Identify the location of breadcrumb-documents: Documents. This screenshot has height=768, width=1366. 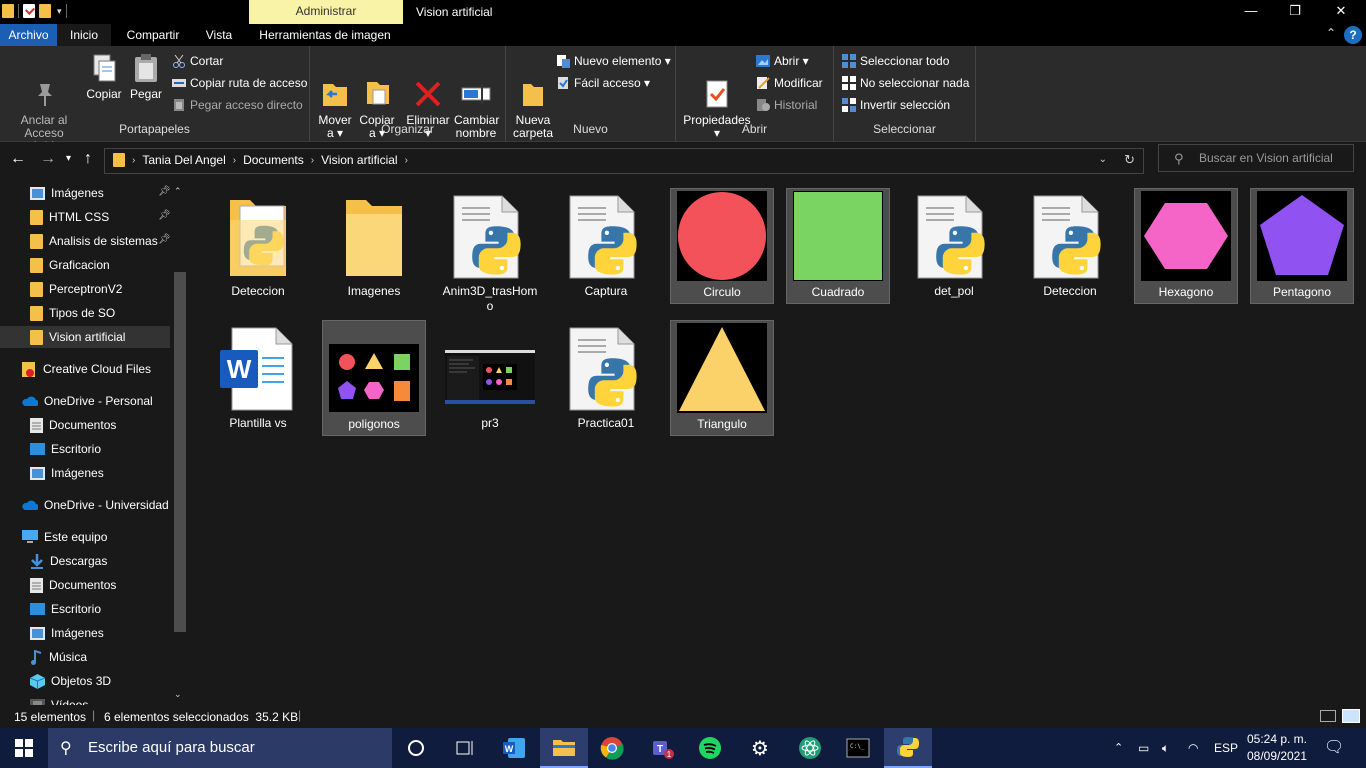
(273, 160).